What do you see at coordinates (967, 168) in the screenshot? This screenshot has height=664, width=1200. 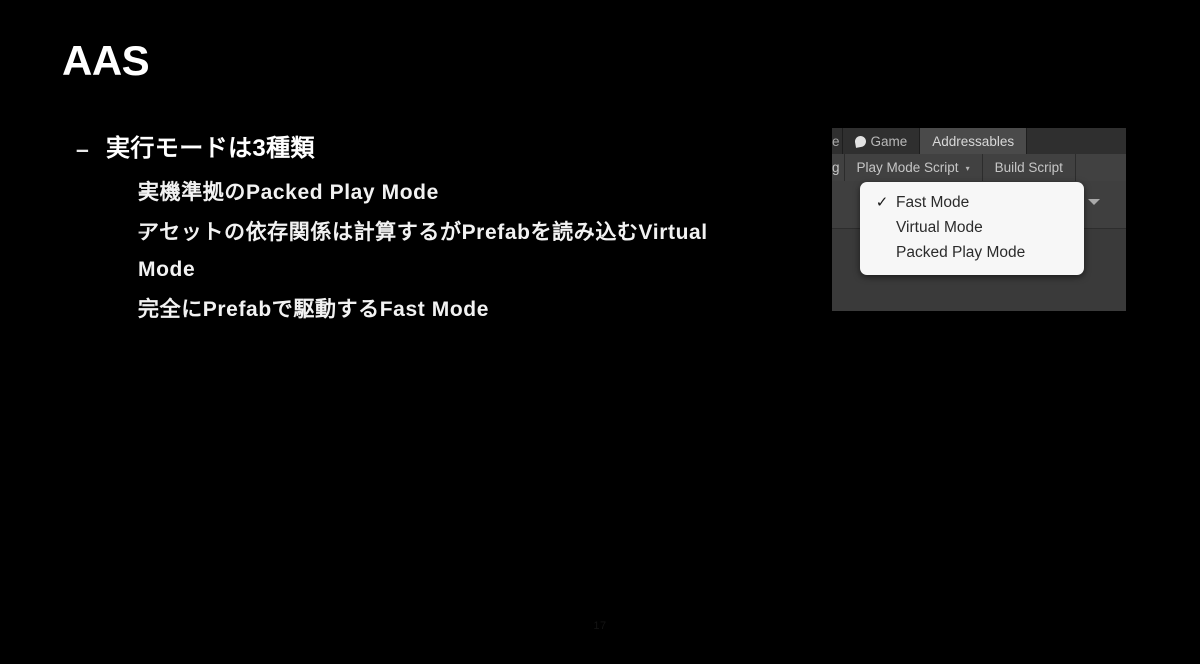 I see `chevron-down-icon: ▾` at bounding box center [967, 168].